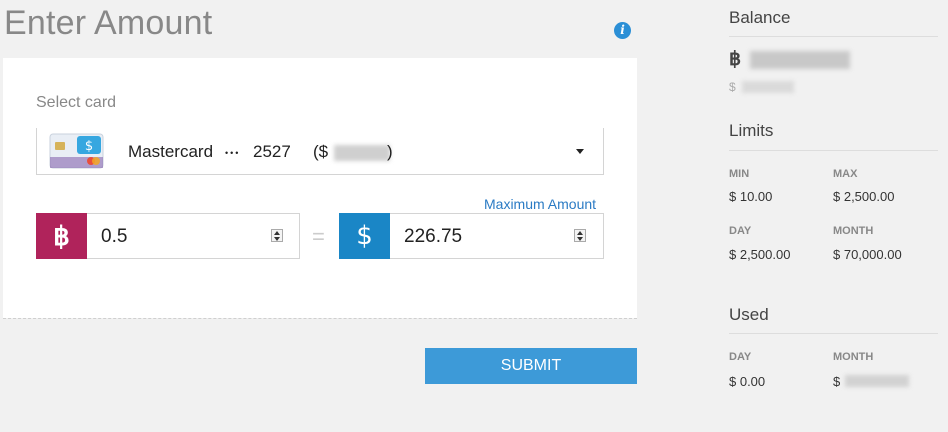 The height and width of the screenshot is (432, 948). What do you see at coordinates (877, 381) in the screenshot?
I see `used-month-redacted` at bounding box center [877, 381].